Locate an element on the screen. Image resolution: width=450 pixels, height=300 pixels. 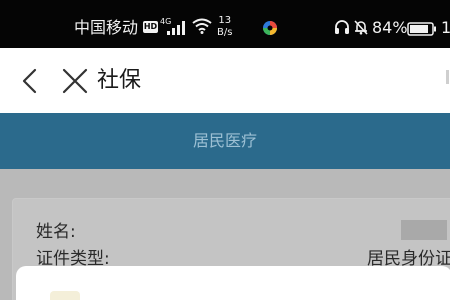
battery-icon is located at coordinates (422, 30).